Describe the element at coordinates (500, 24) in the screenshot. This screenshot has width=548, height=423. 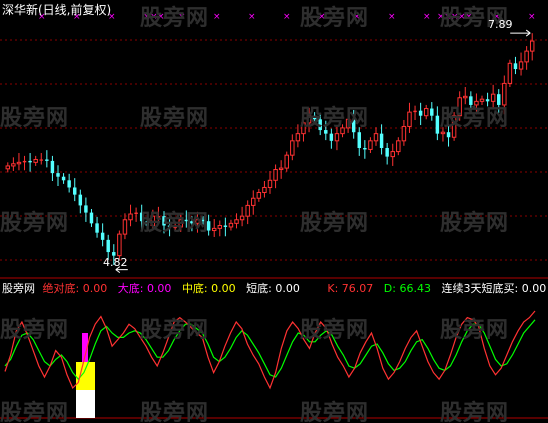
I see `high-price-label: 7.89` at that location.